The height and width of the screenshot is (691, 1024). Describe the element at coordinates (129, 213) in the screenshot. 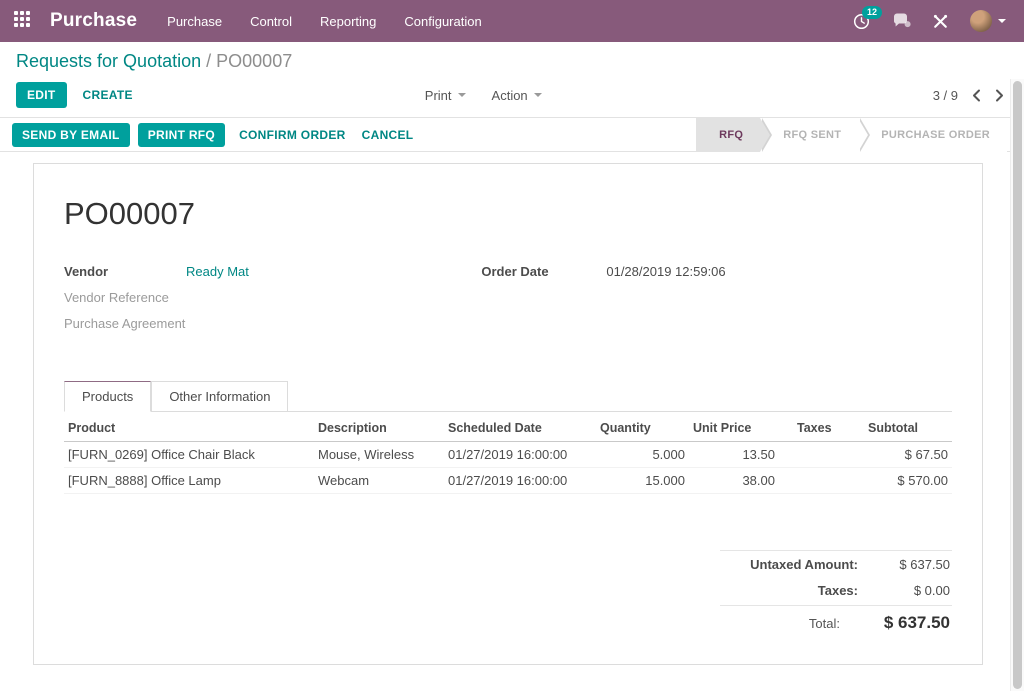

I see `document-title: PO00007` at that location.